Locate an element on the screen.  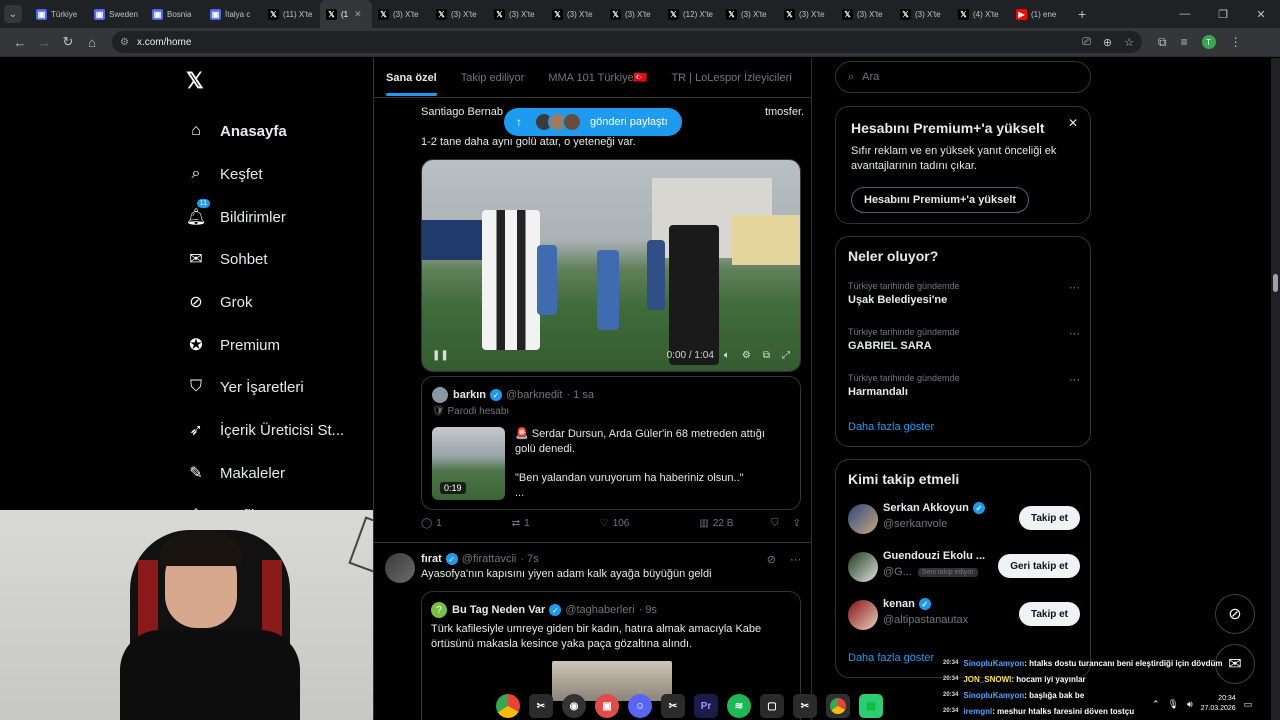
video-player: ❚❚ 0:00 / 1:04 🔈︎ ⚙ ⧉ ⤢ is located at coordinates (611, 265).